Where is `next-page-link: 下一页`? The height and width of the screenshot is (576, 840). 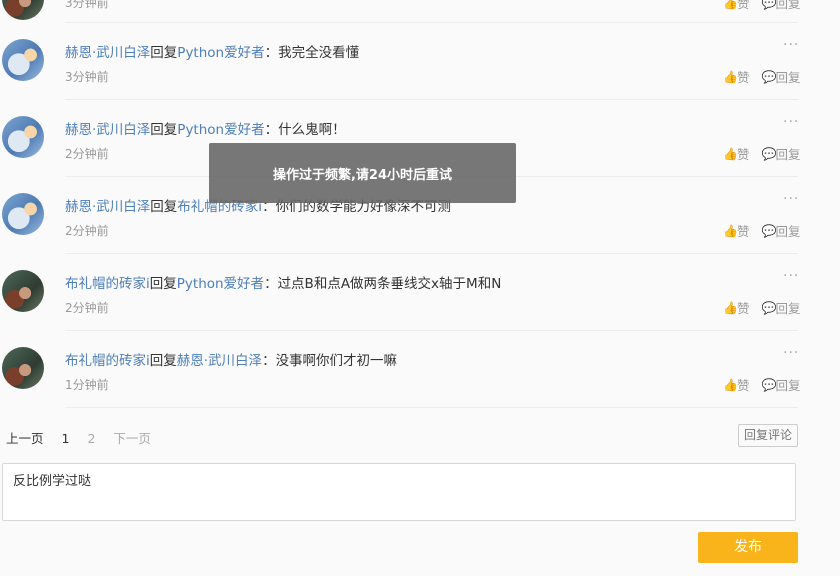
next-page-link: 下一页 is located at coordinates (132, 438).